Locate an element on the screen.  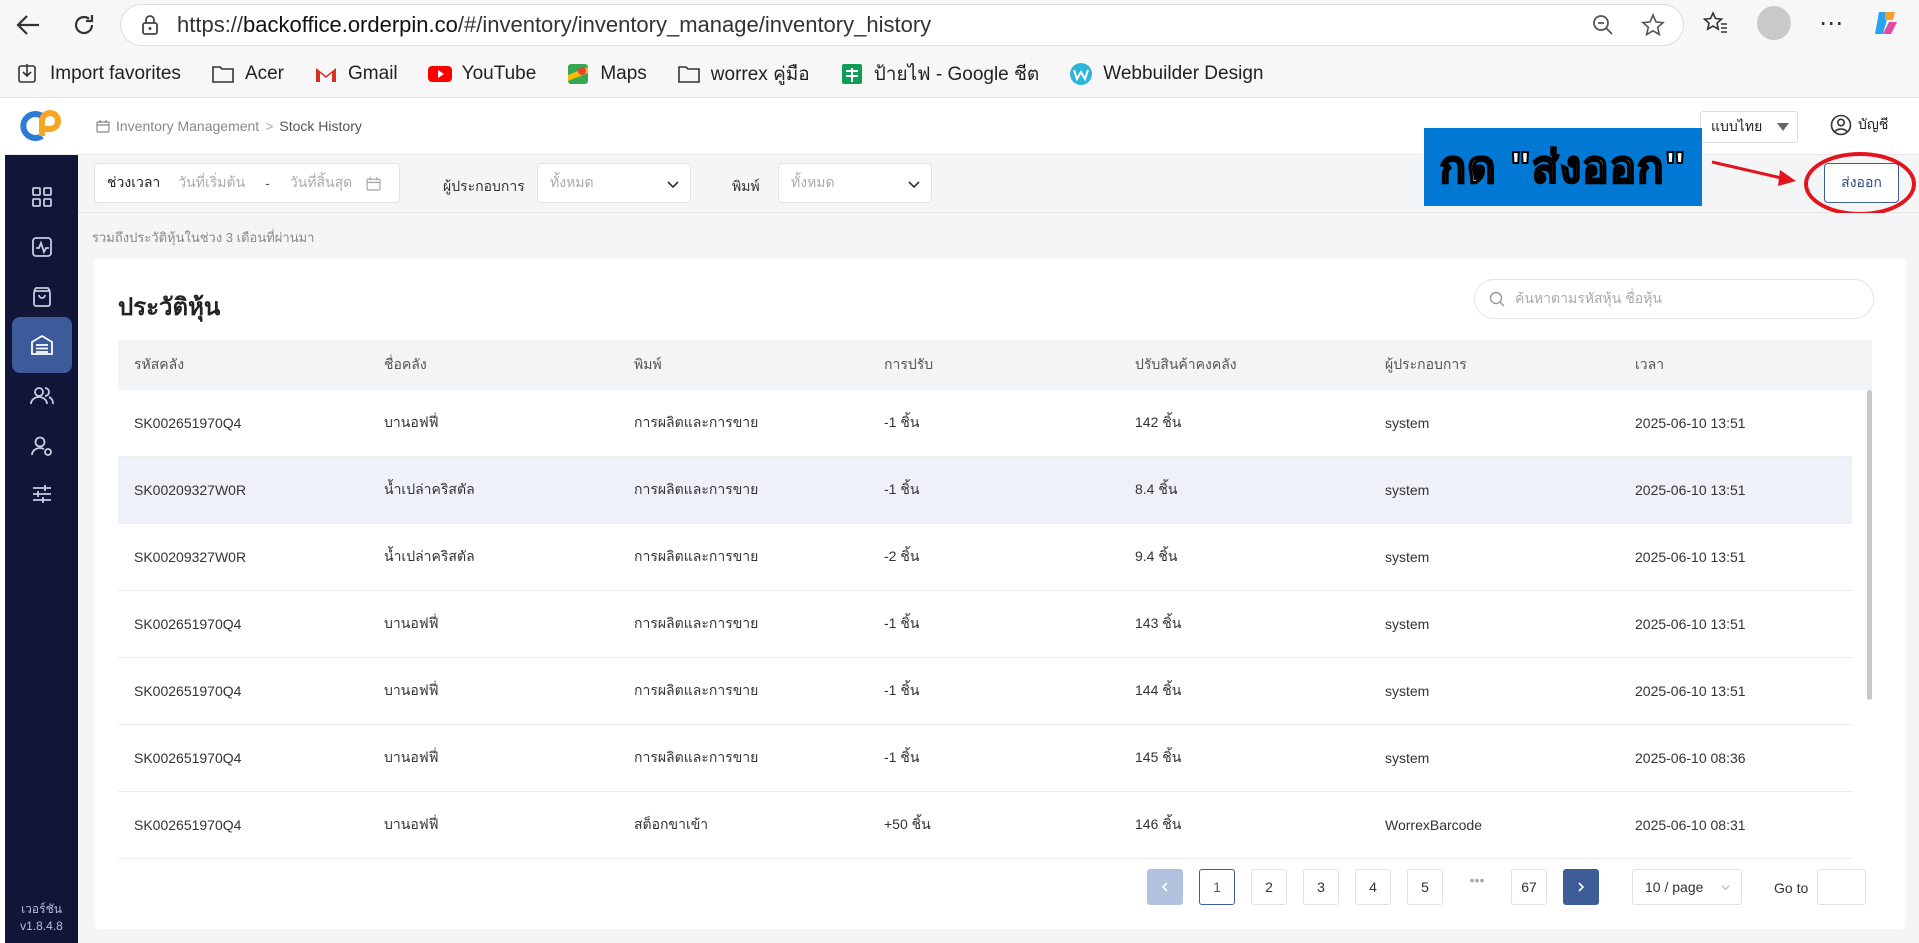
bookmark-google-sheet: ป้ายไฟ - Google ชีต is located at coordinates (939, 74).